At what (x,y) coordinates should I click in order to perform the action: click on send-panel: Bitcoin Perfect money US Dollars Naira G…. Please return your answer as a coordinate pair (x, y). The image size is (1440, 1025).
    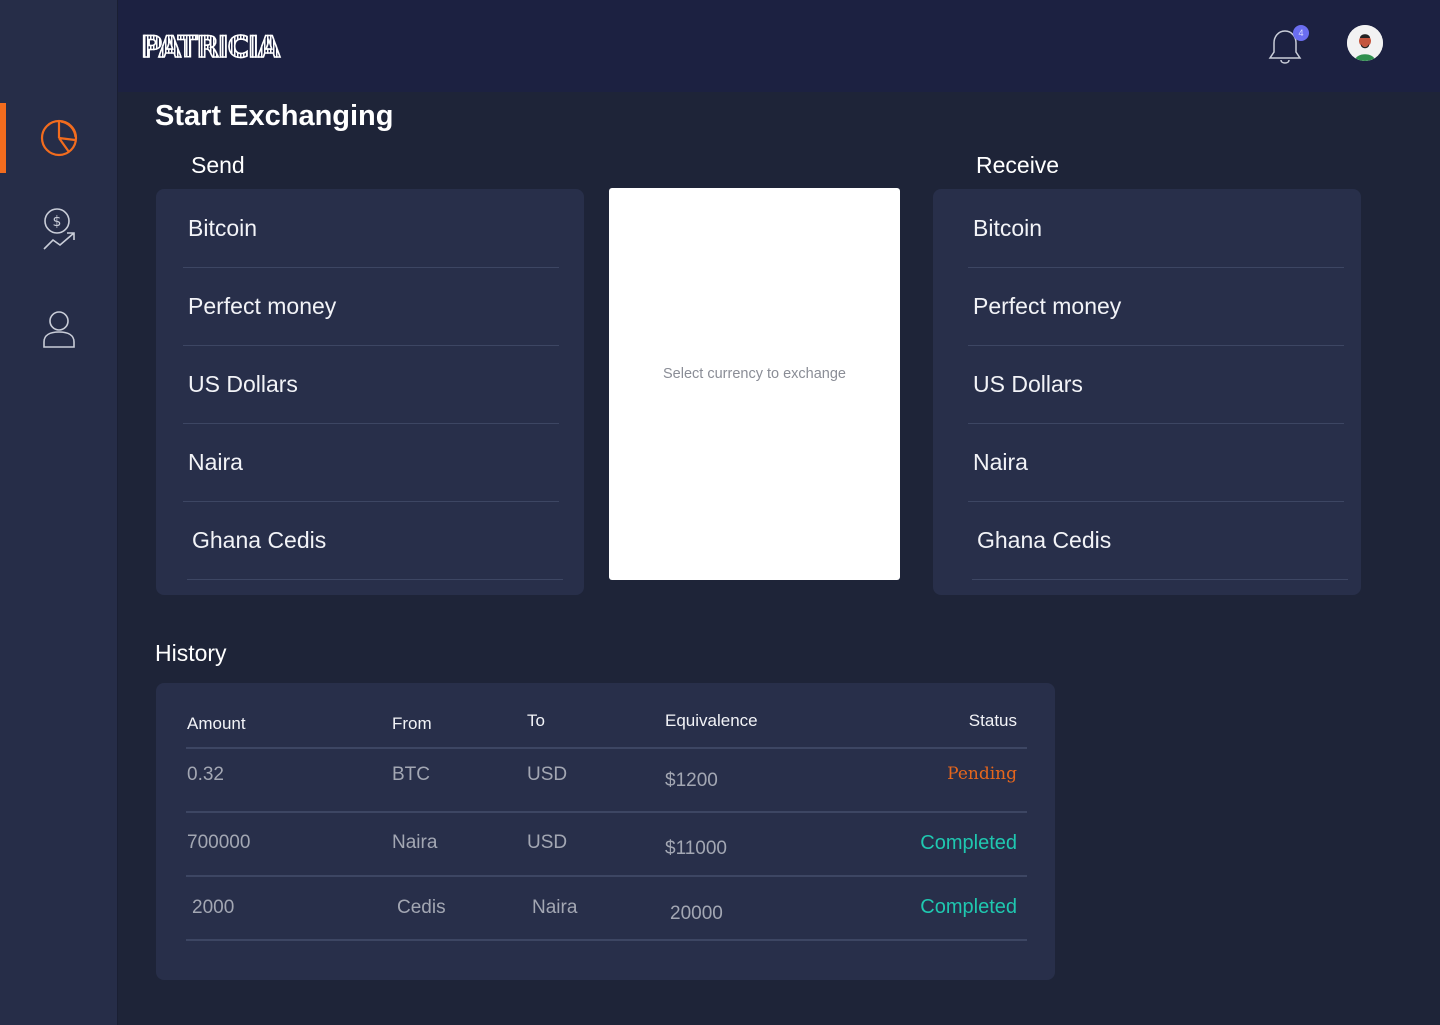
    Looking at the image, I should click on (370, 392).